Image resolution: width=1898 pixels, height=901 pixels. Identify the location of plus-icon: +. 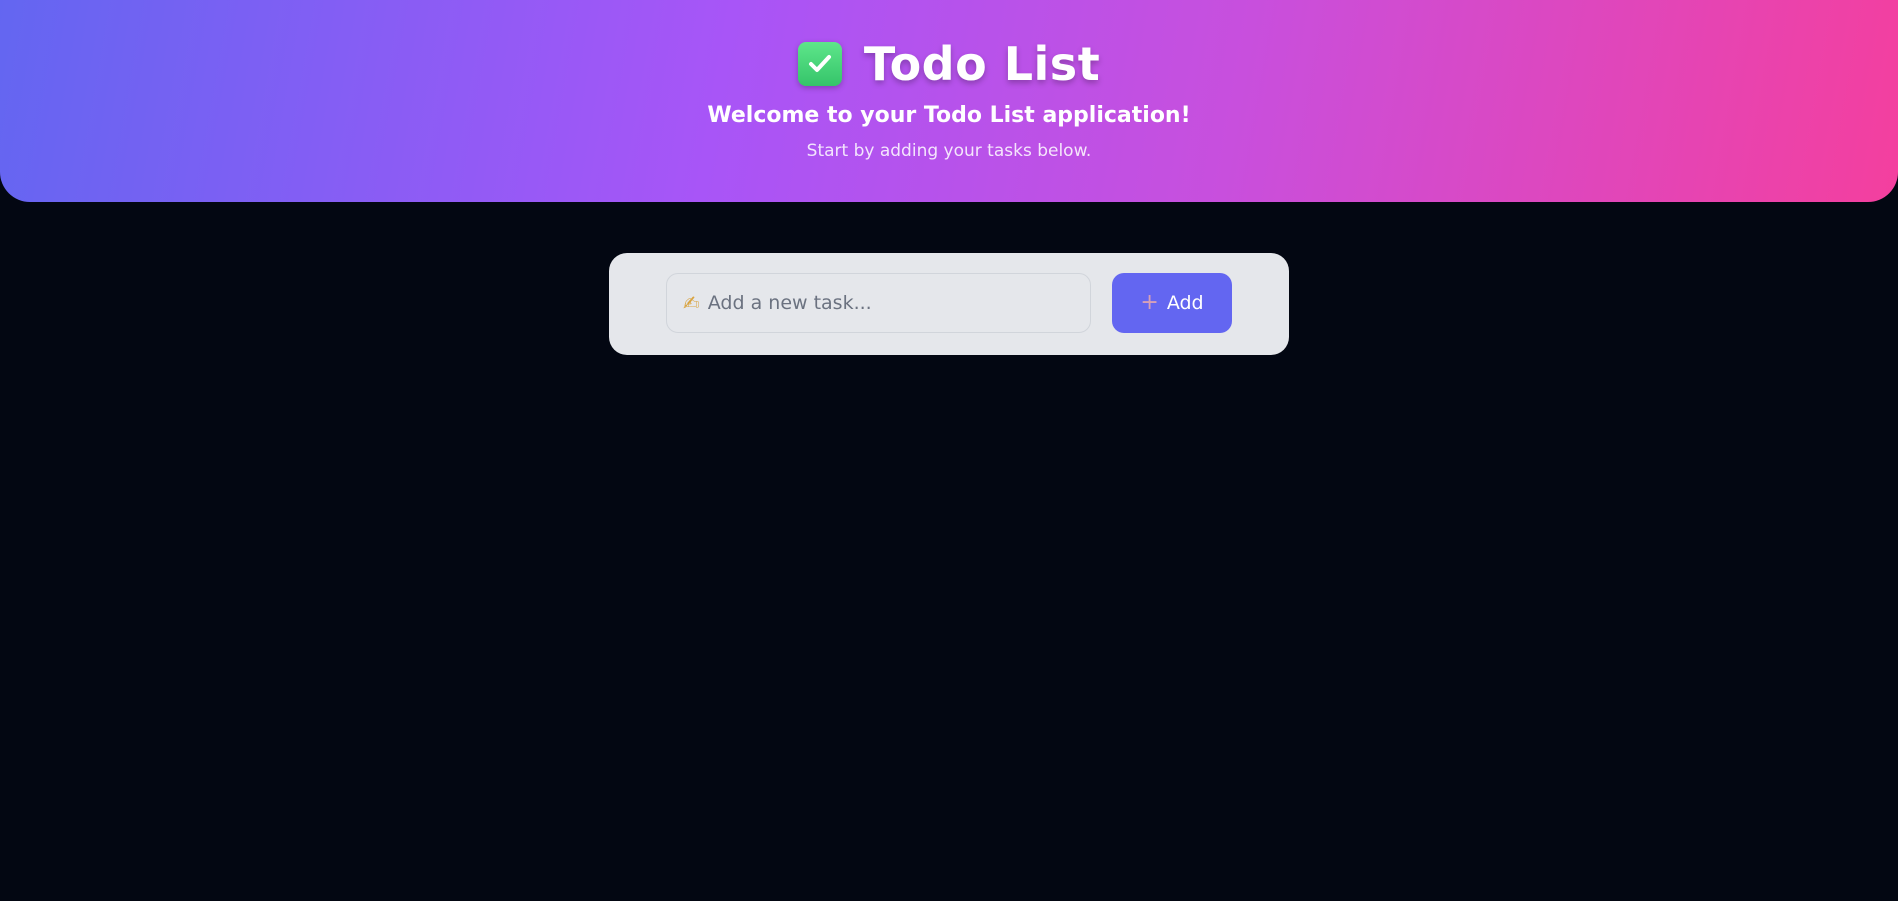
(1149, 302).